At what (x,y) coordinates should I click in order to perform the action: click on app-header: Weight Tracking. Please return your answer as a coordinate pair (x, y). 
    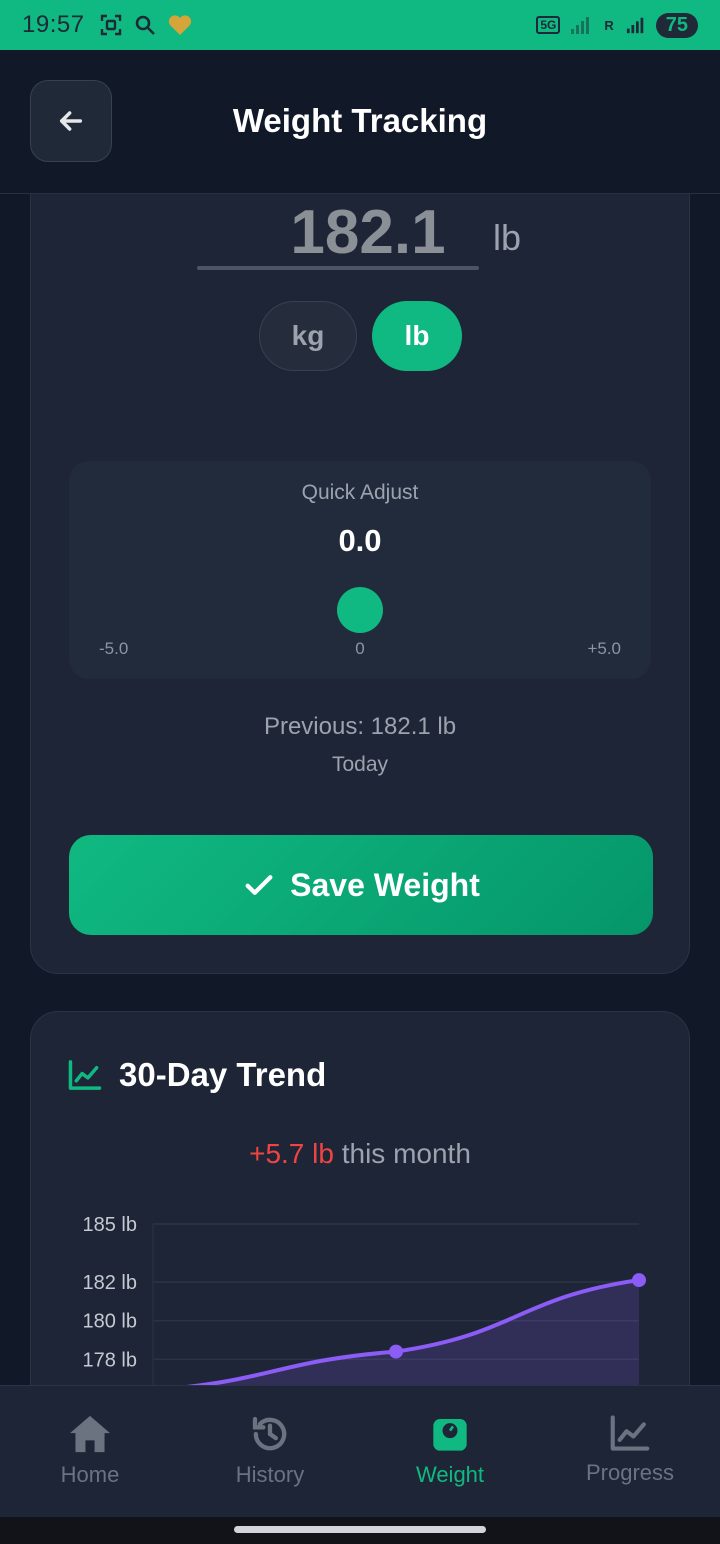
    Looking at the image, I should click on (360, 122).